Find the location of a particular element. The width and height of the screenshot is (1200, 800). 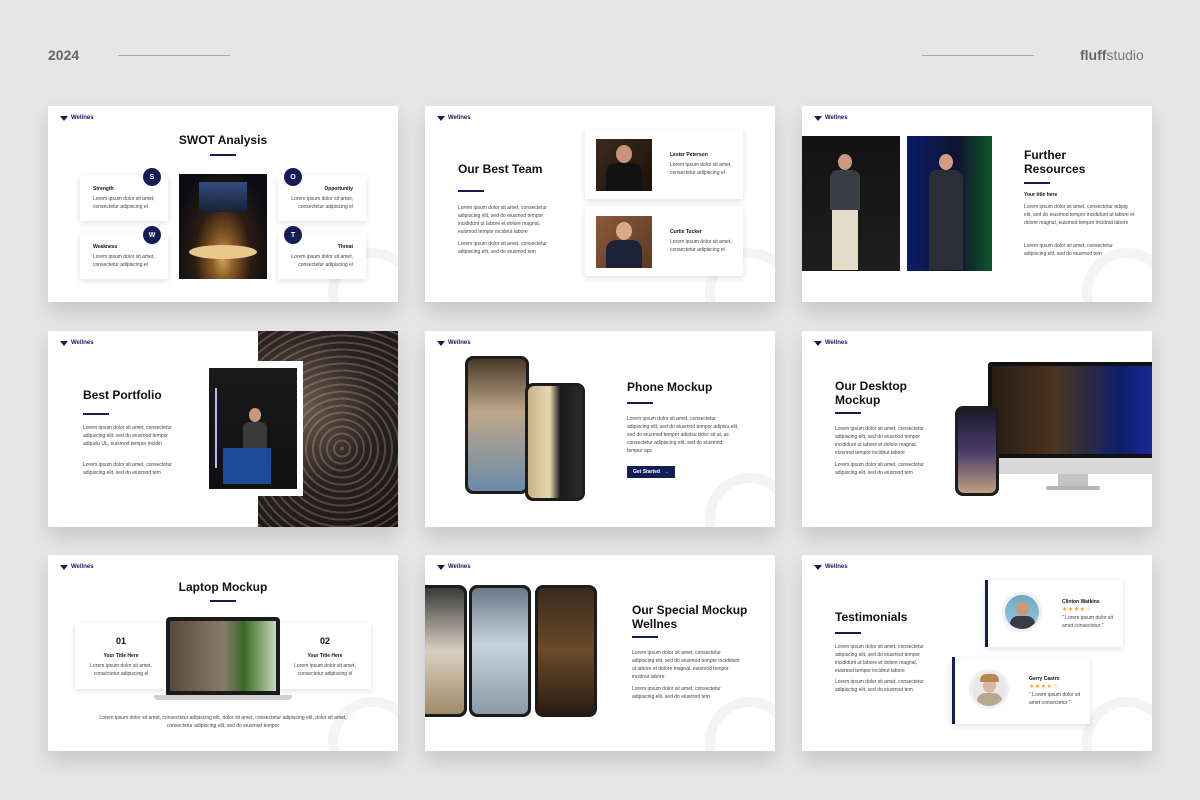

slide-title: SWOT Analysis is located at coordinates (223, 140).